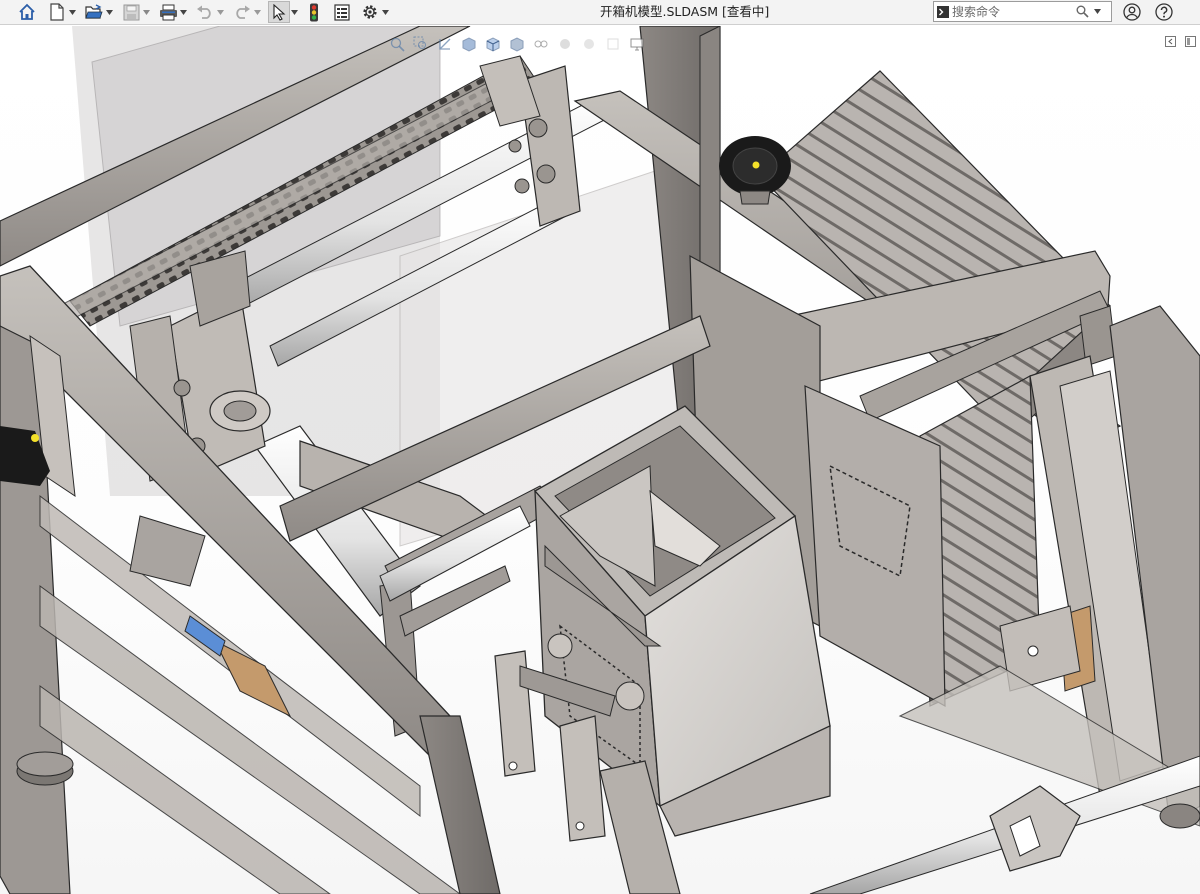 This screenshot has height=894, width=1200. What do you see at coordinates (72, 12) in the screenshot?
I see `new-document-dropdown` at bounding box center [72, 12].